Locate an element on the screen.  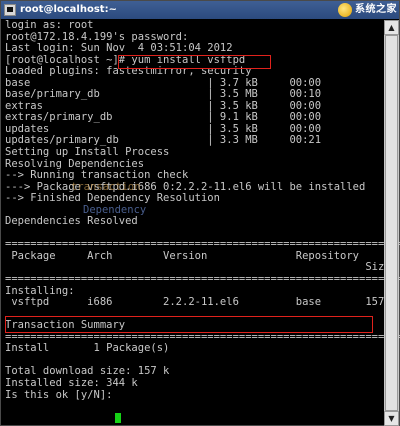
terminal-line: Dependencies Resolved is located at coordinates (71, 221).